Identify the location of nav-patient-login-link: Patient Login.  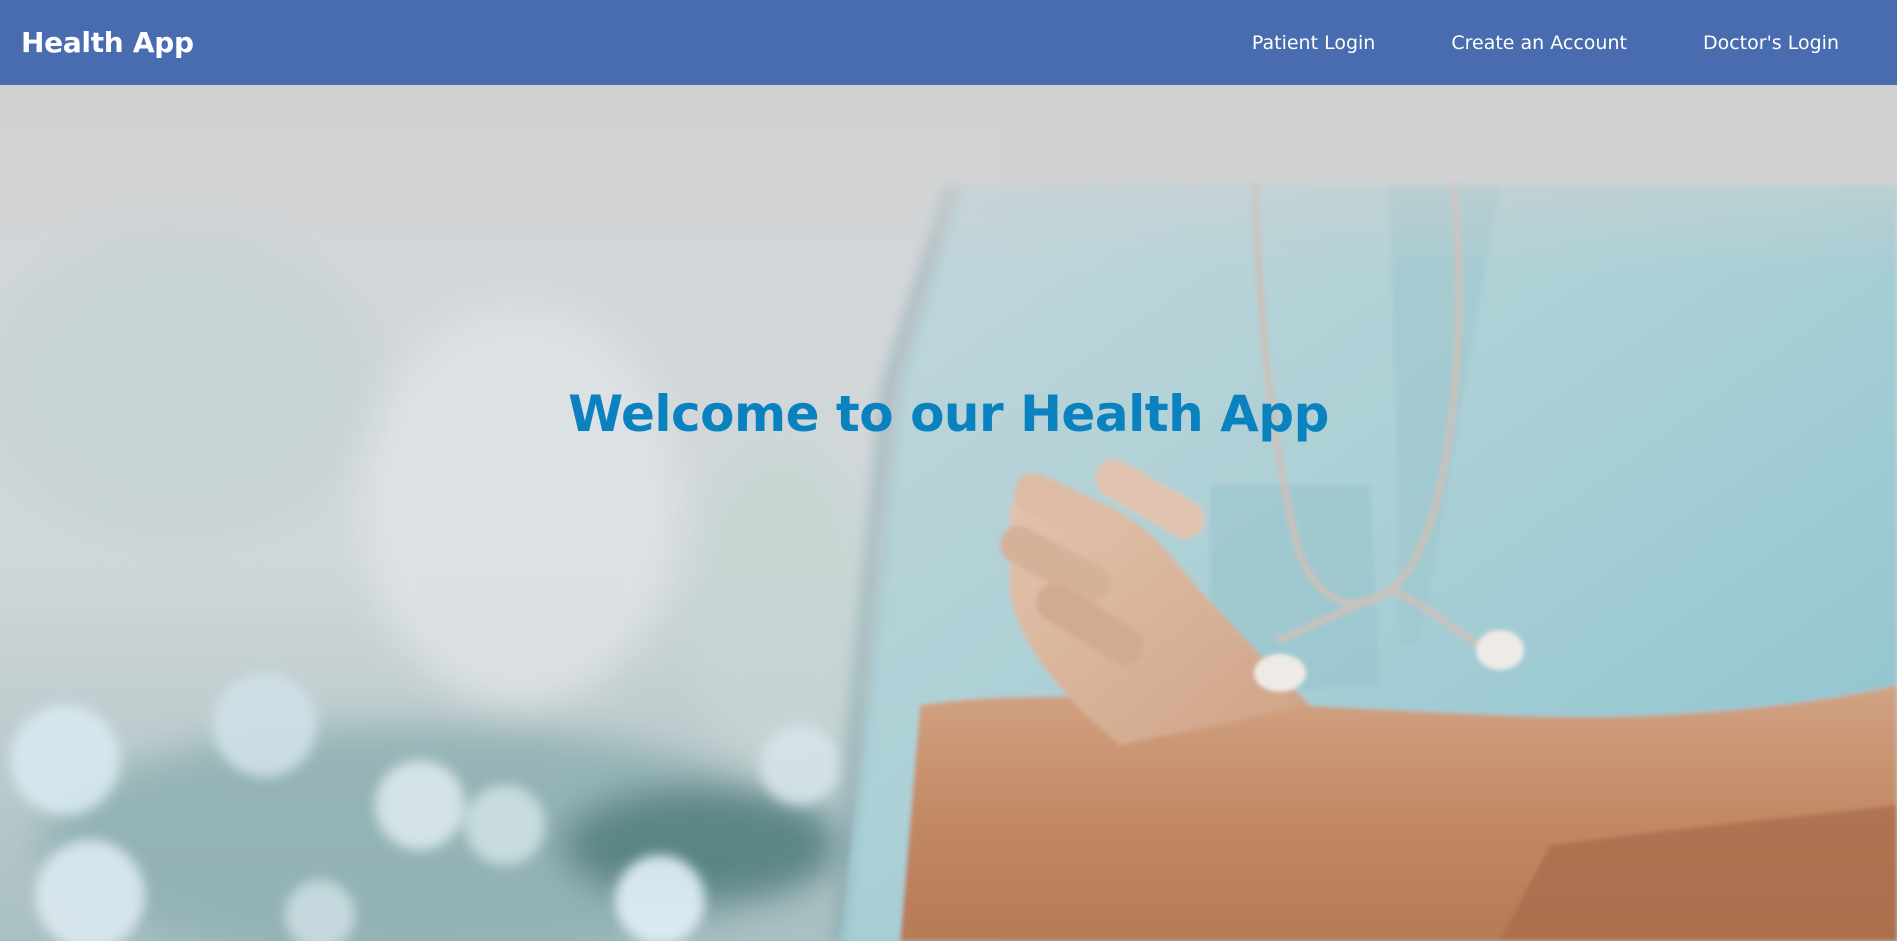
(1313, 43).